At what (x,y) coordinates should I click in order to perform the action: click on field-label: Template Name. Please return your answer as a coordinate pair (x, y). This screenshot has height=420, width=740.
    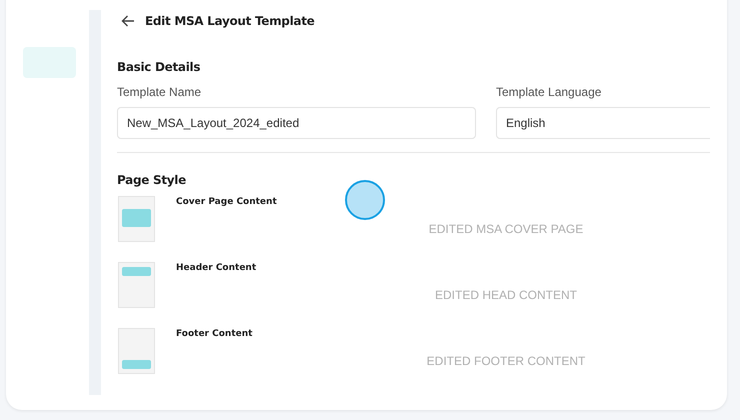
    Looking at the image, I should click on (159, 92).